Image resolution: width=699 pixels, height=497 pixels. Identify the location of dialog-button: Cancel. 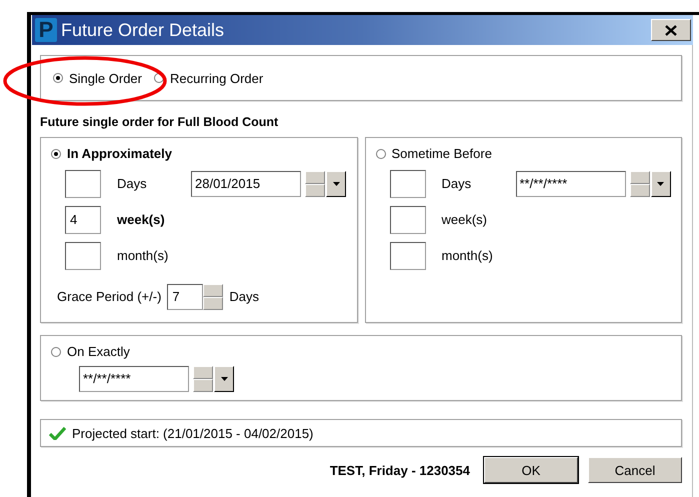
(635, 470).